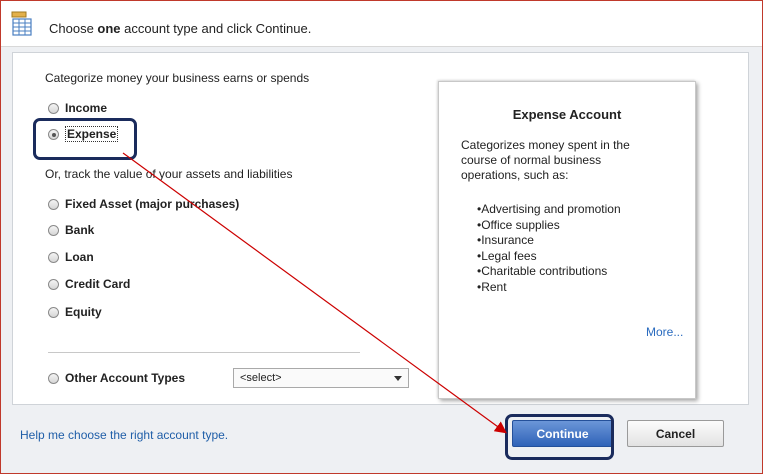 This screenshot has height=474, width=763. I want to click on list-item: Legal fees, so click(549, 257).